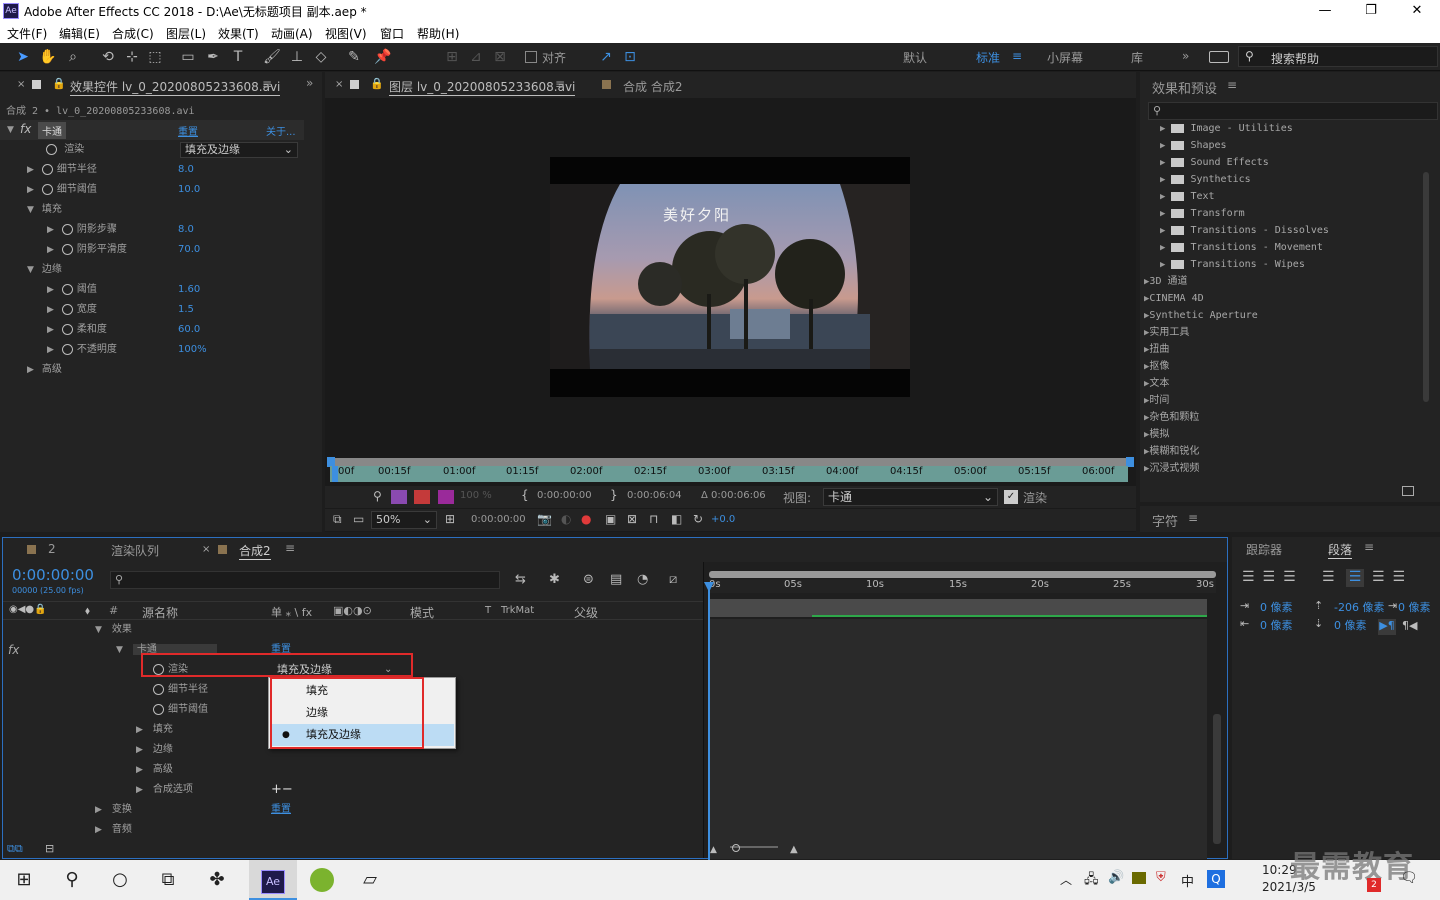 The width and height of the screenshot is (1440, 900). I want to click on gpu-tray-icon, so click(1139, 878).